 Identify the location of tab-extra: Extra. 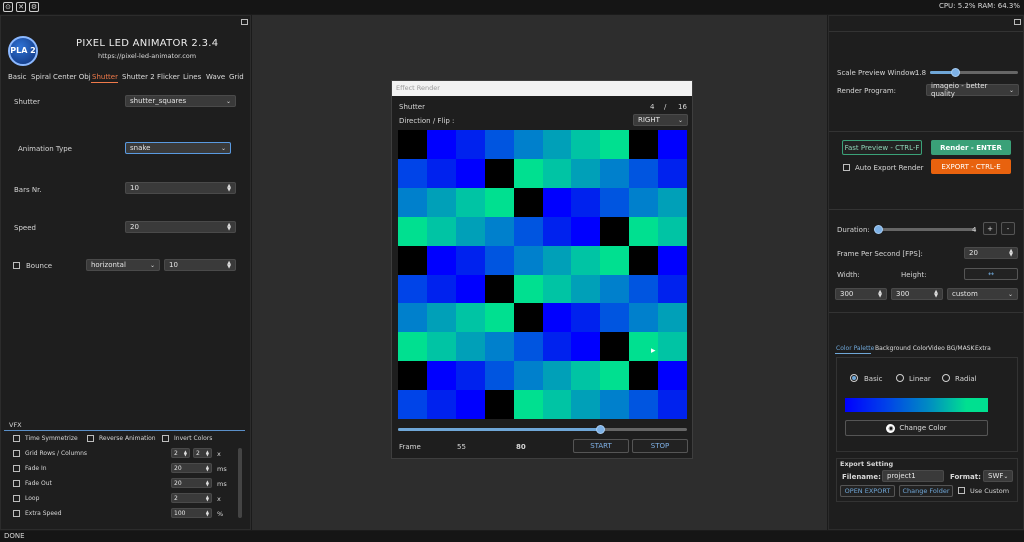
(983, 348).